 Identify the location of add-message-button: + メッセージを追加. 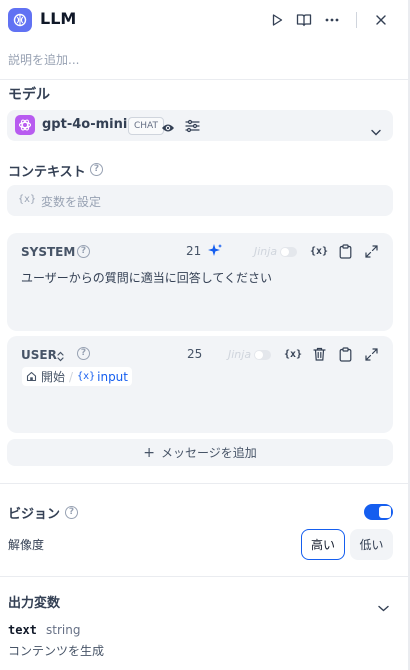
(200, 452).